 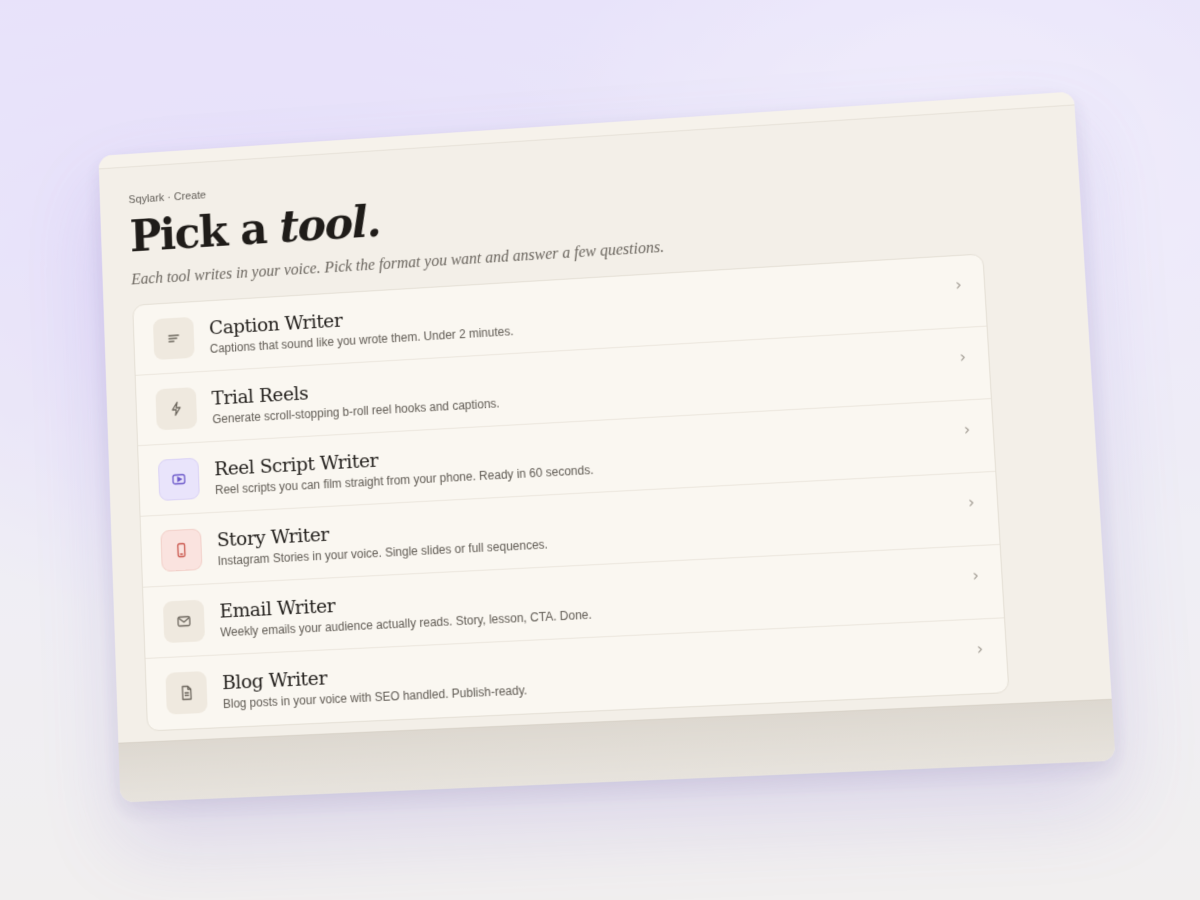 I want to click on document-icon, so click(x=186, y=693).